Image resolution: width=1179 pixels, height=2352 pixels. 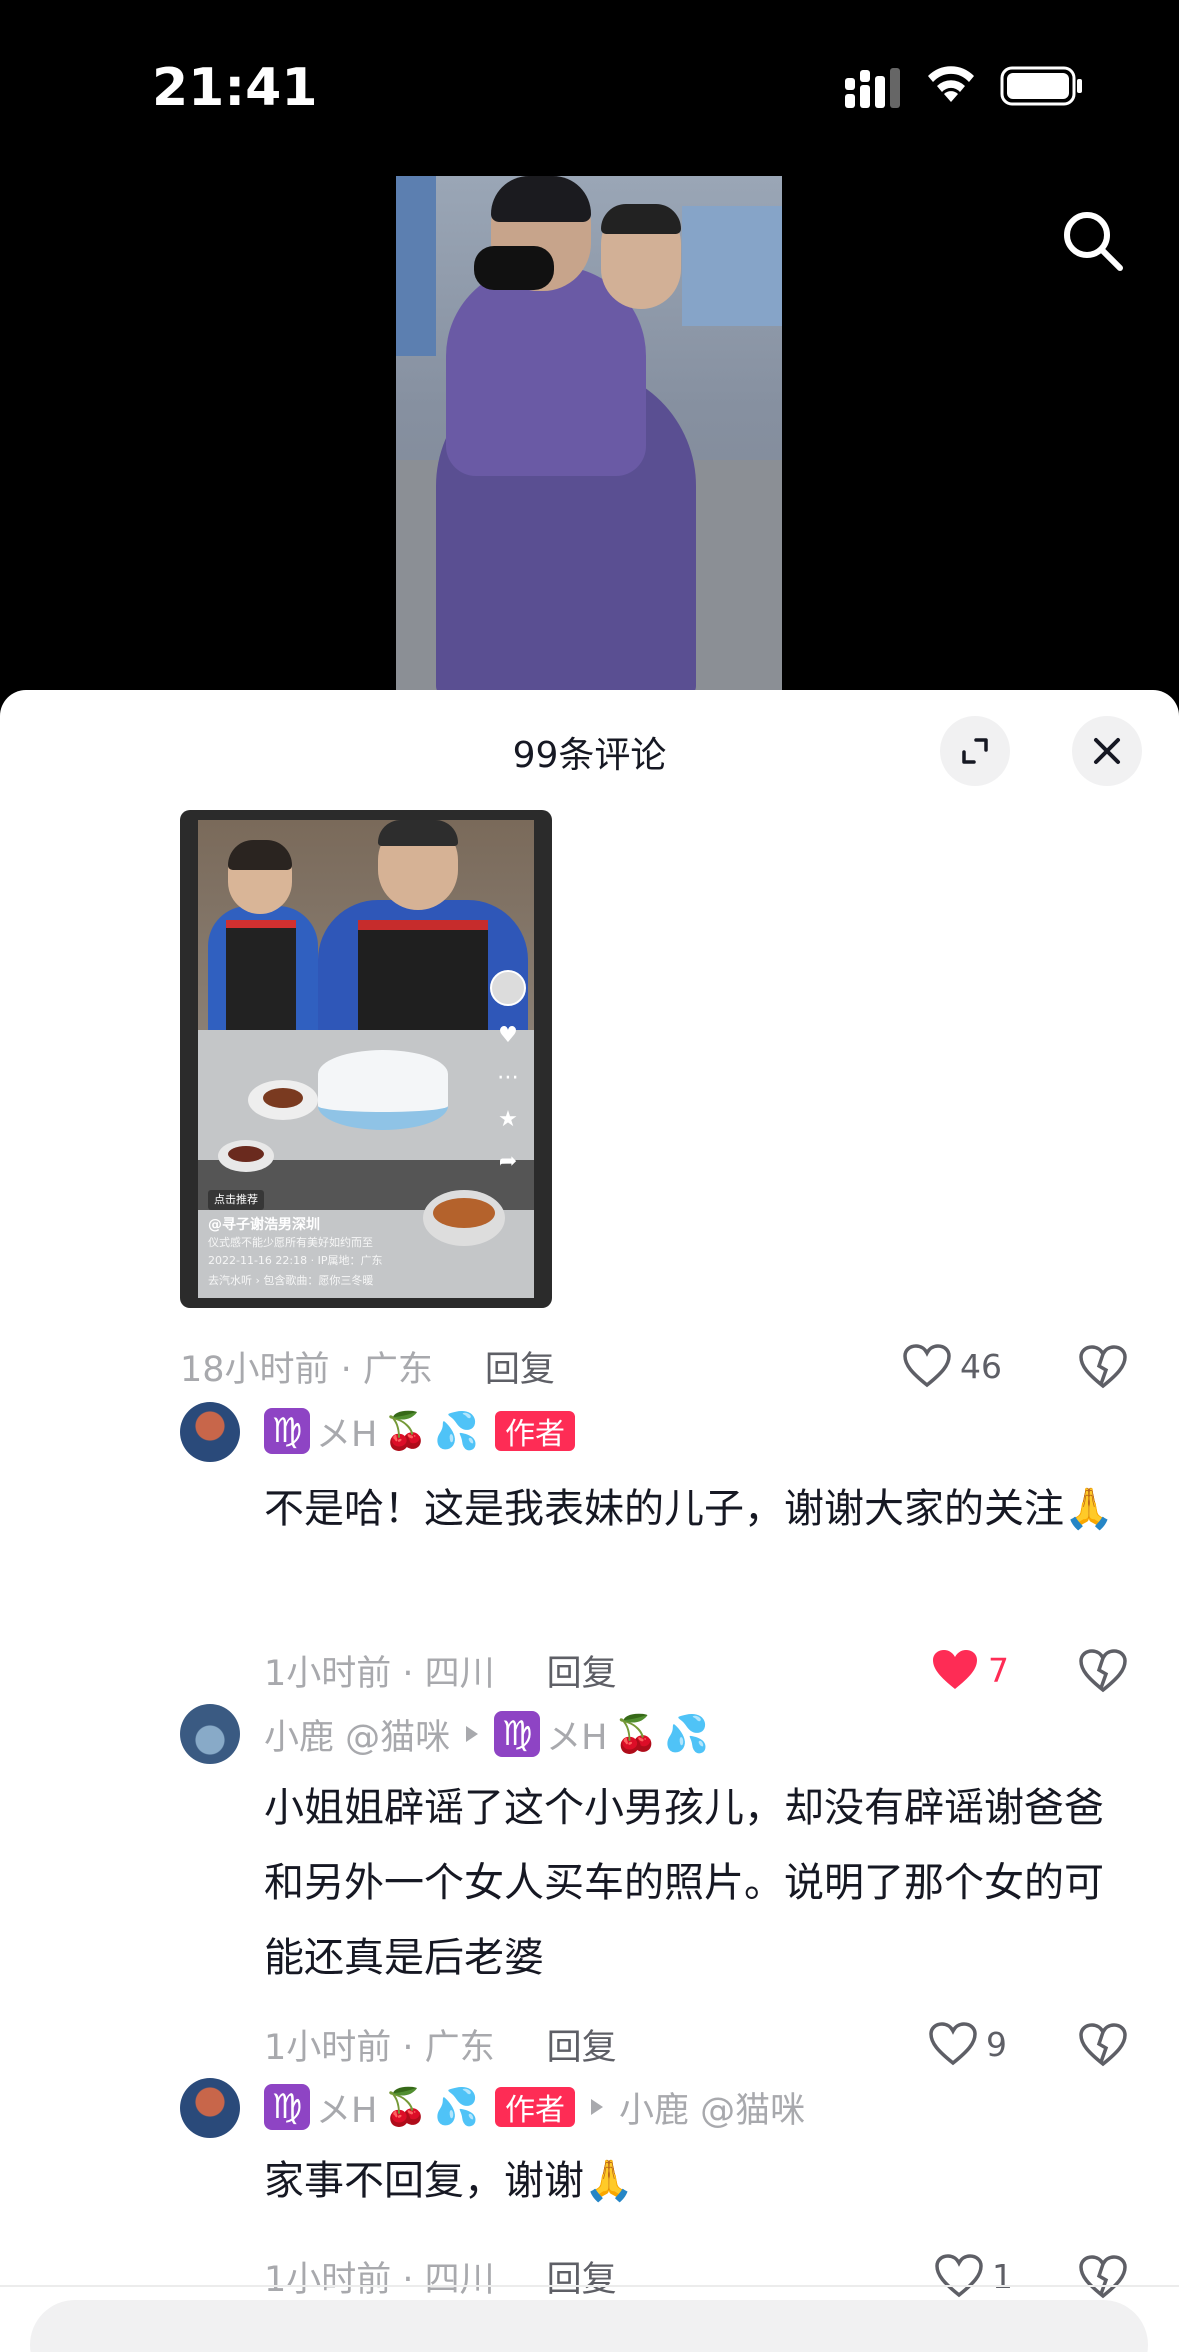 I want to click on comment-author: 小鹿 @猫咪, so click(x=357, y=1734).